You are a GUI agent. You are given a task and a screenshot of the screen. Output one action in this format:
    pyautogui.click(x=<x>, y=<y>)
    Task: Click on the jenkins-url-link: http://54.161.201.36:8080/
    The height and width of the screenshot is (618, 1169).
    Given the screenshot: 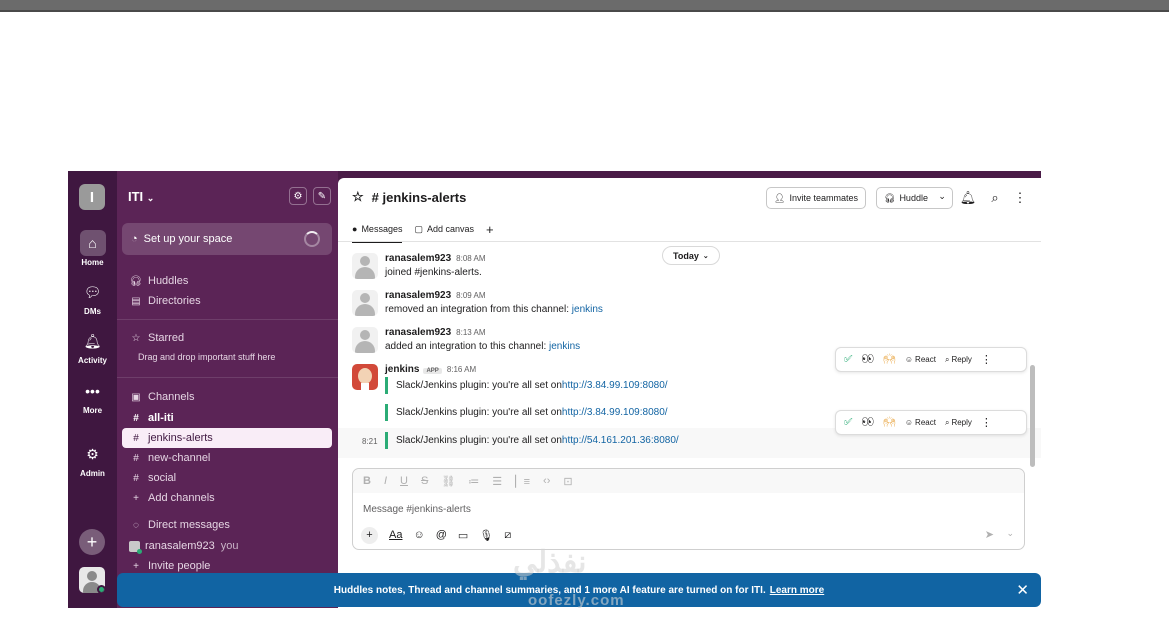 What is the action you would take?
    pyautogui.click(x=620, y=440)
    